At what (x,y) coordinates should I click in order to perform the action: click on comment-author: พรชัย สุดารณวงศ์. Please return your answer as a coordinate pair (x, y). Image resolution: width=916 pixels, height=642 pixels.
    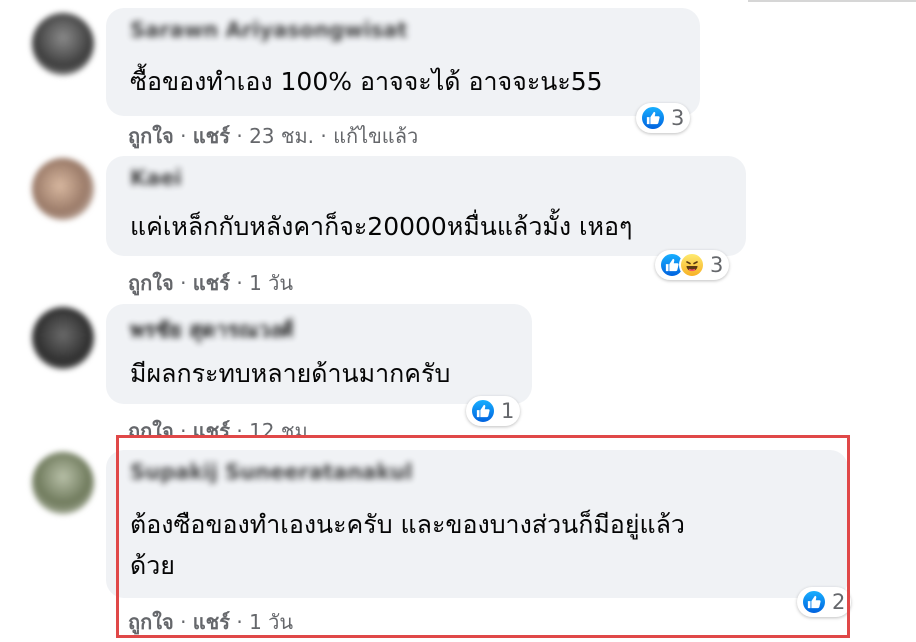
    Looking at the image, I should click on (211, 330).